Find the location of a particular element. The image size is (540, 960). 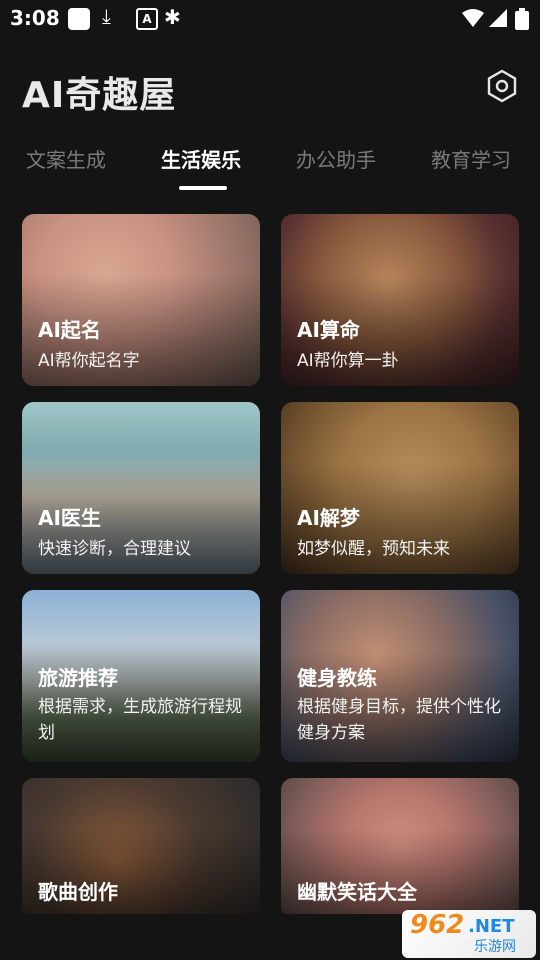

app-header: AI奇趣屋 is located at coordinates (270, 88).